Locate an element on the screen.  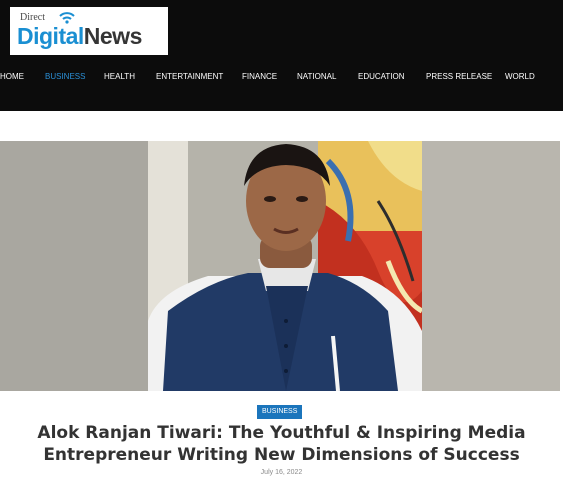
nav-item-finance: FINANCE is located at coordinates (259, 76).